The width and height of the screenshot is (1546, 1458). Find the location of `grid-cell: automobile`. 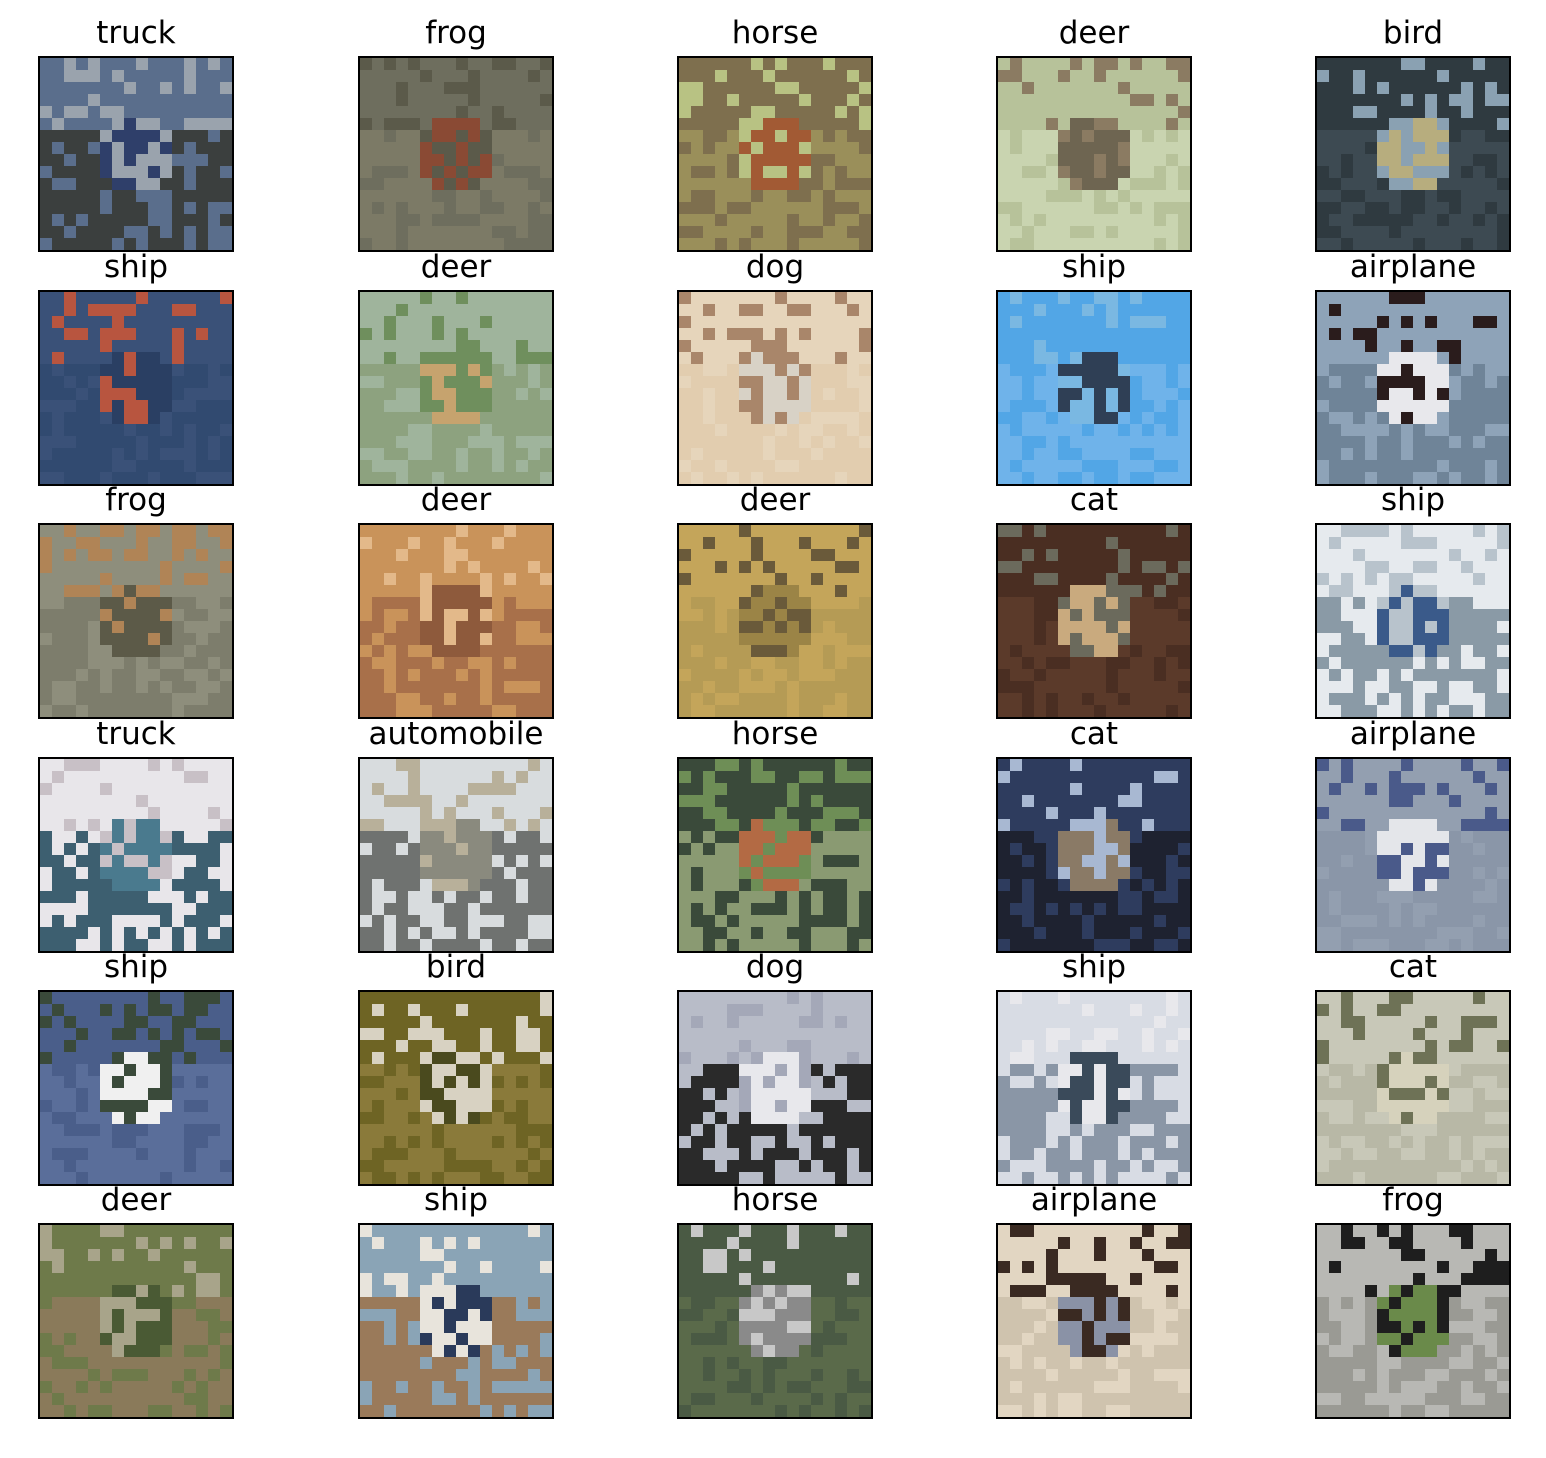

grid-cell: automobile is located at coordinates (456, 832).